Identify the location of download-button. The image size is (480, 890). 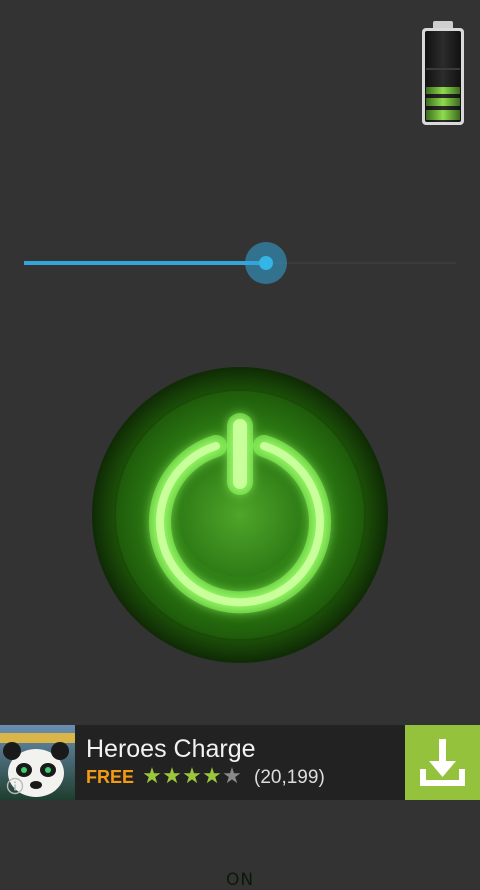
(442, 762).